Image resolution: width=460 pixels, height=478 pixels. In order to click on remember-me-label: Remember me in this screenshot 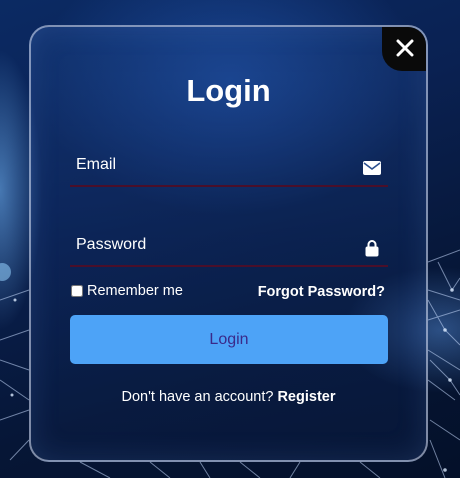, I will do `click(135, 291)`.